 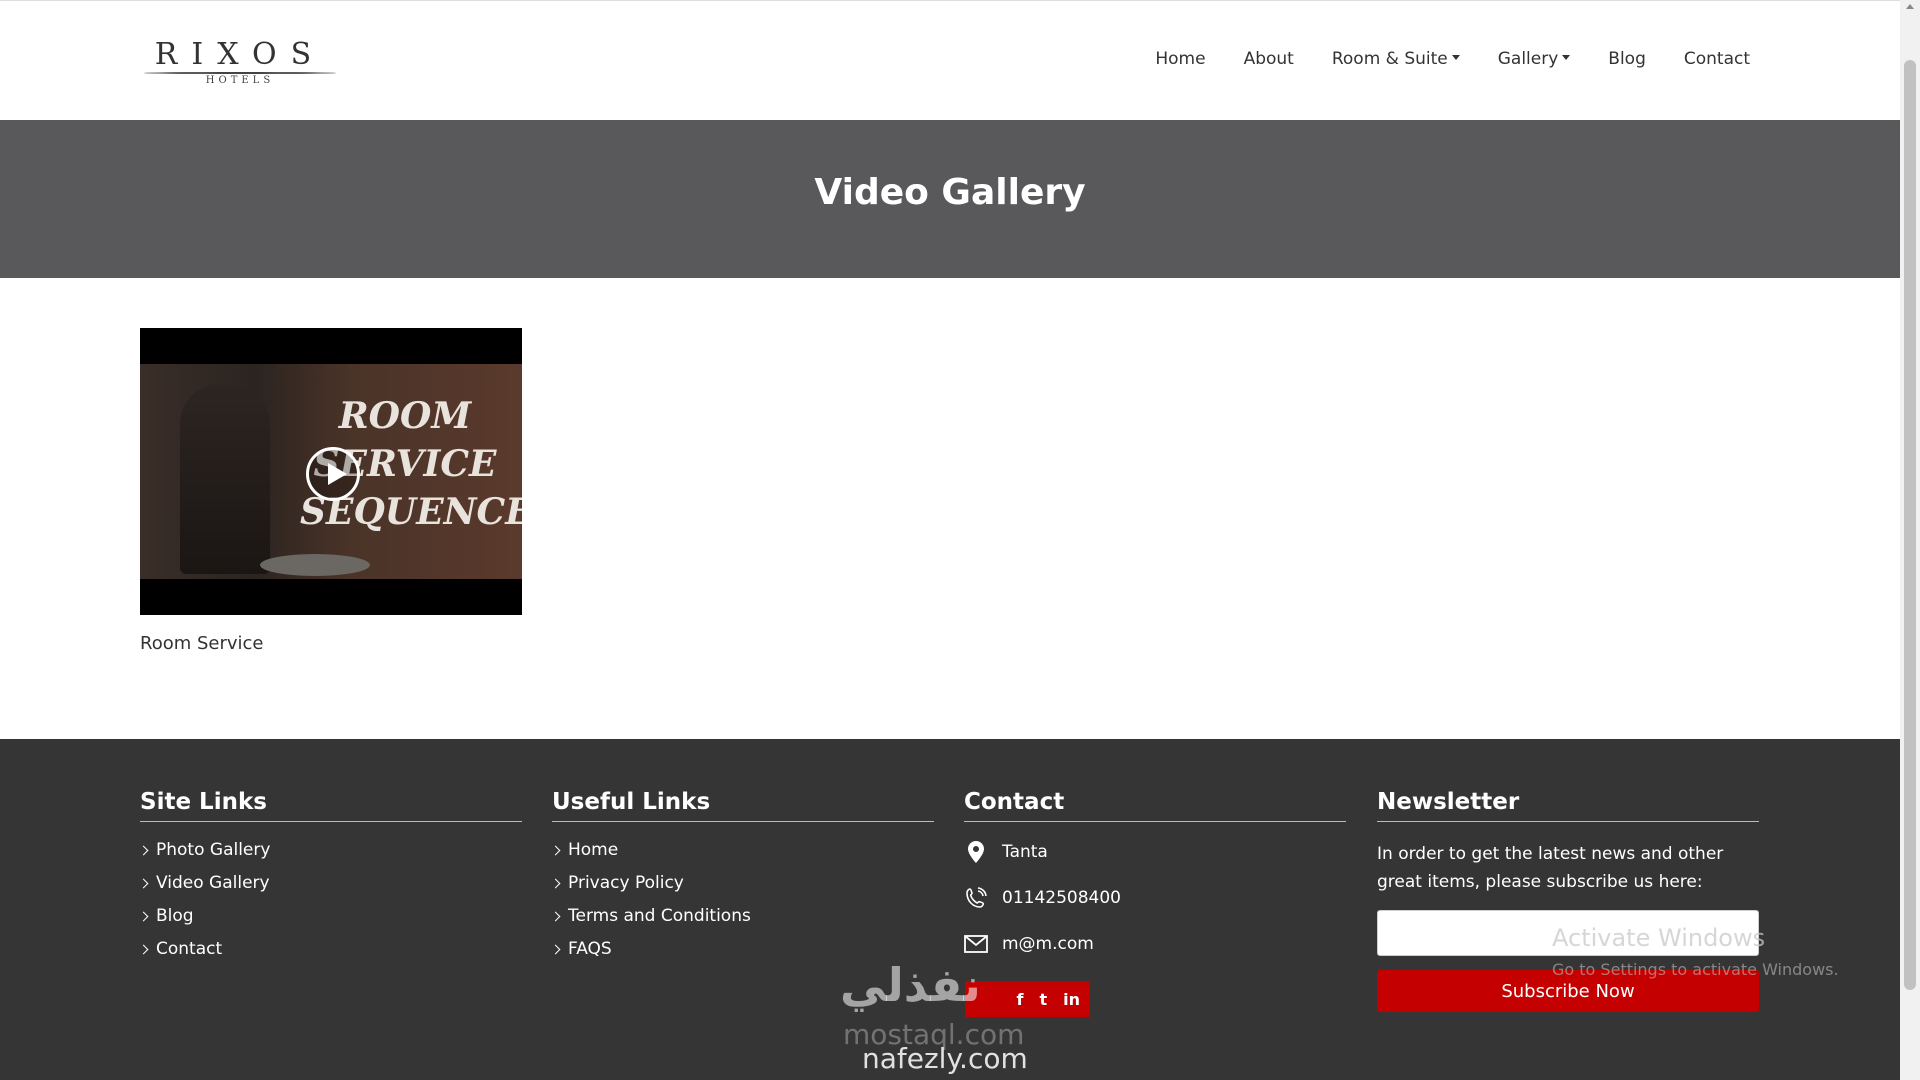 I want to click on nav-label: Home, so click(x=1180, y=59).